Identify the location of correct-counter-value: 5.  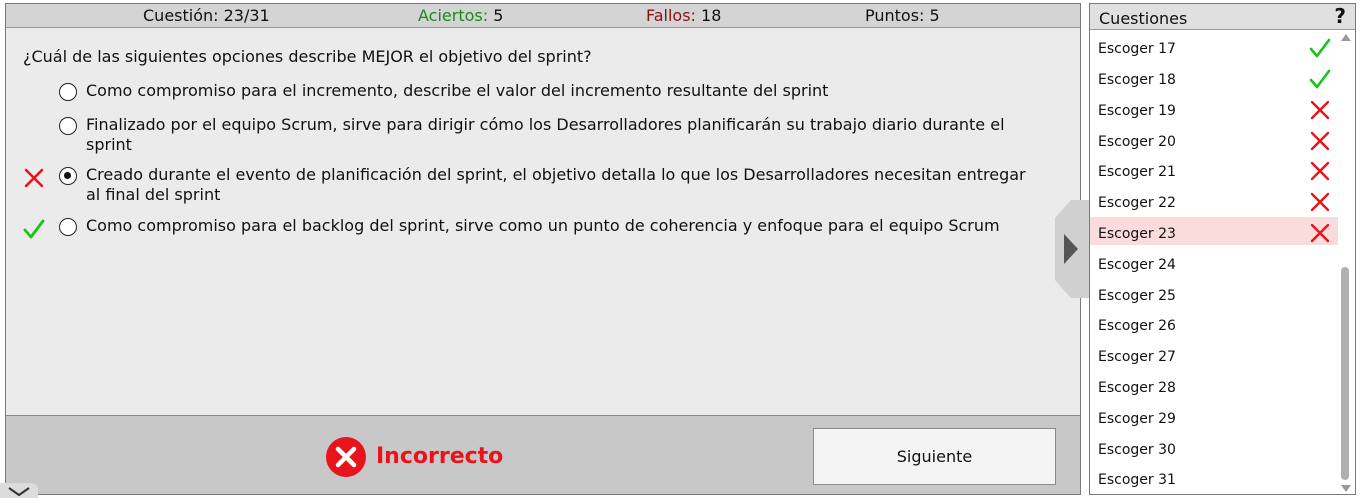
(498, 15).